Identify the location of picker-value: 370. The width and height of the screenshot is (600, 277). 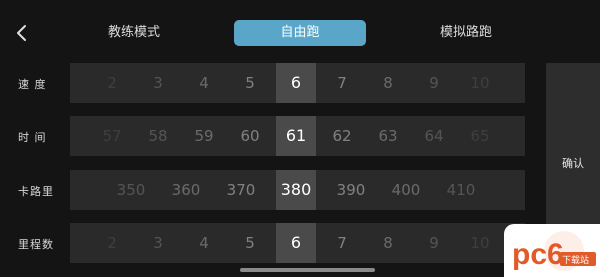
(241, 190).